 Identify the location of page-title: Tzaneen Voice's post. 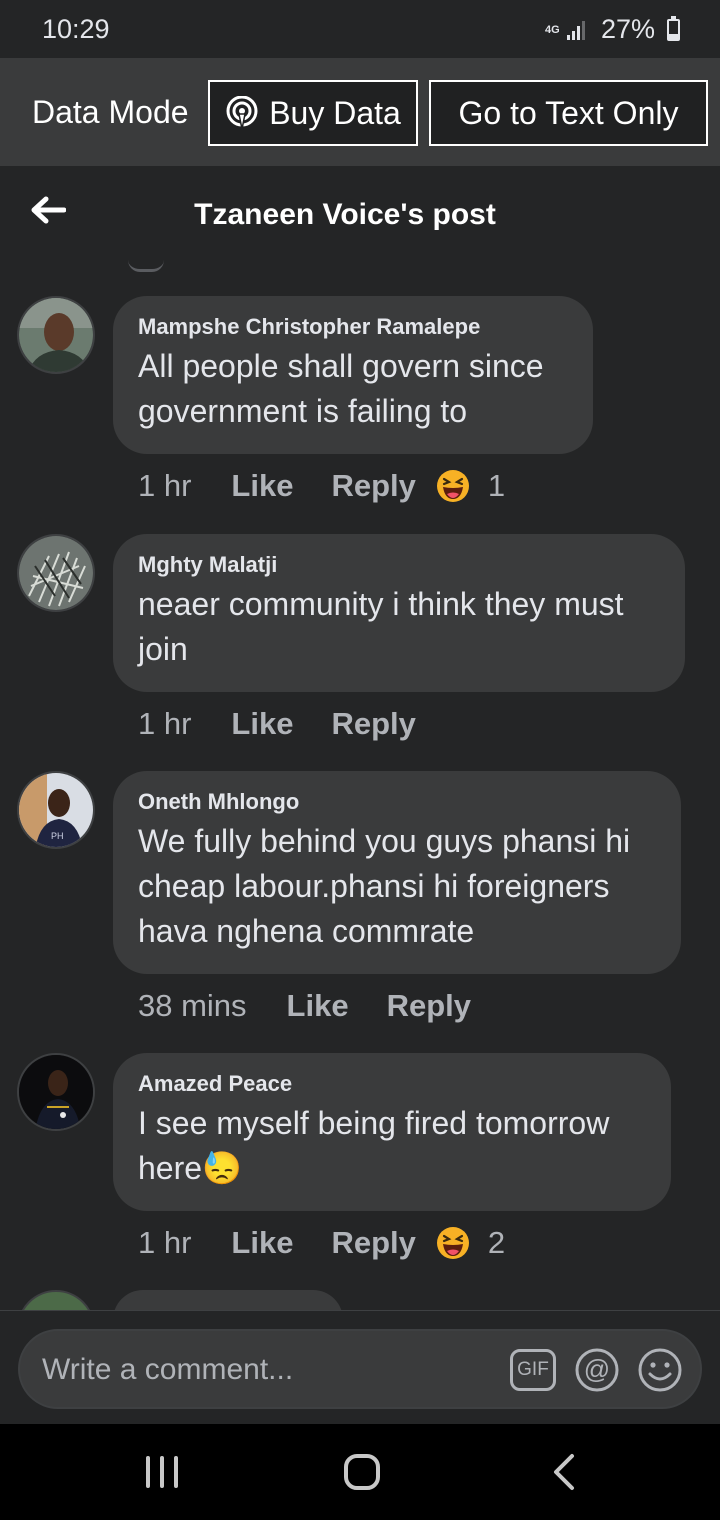
(345, 214).